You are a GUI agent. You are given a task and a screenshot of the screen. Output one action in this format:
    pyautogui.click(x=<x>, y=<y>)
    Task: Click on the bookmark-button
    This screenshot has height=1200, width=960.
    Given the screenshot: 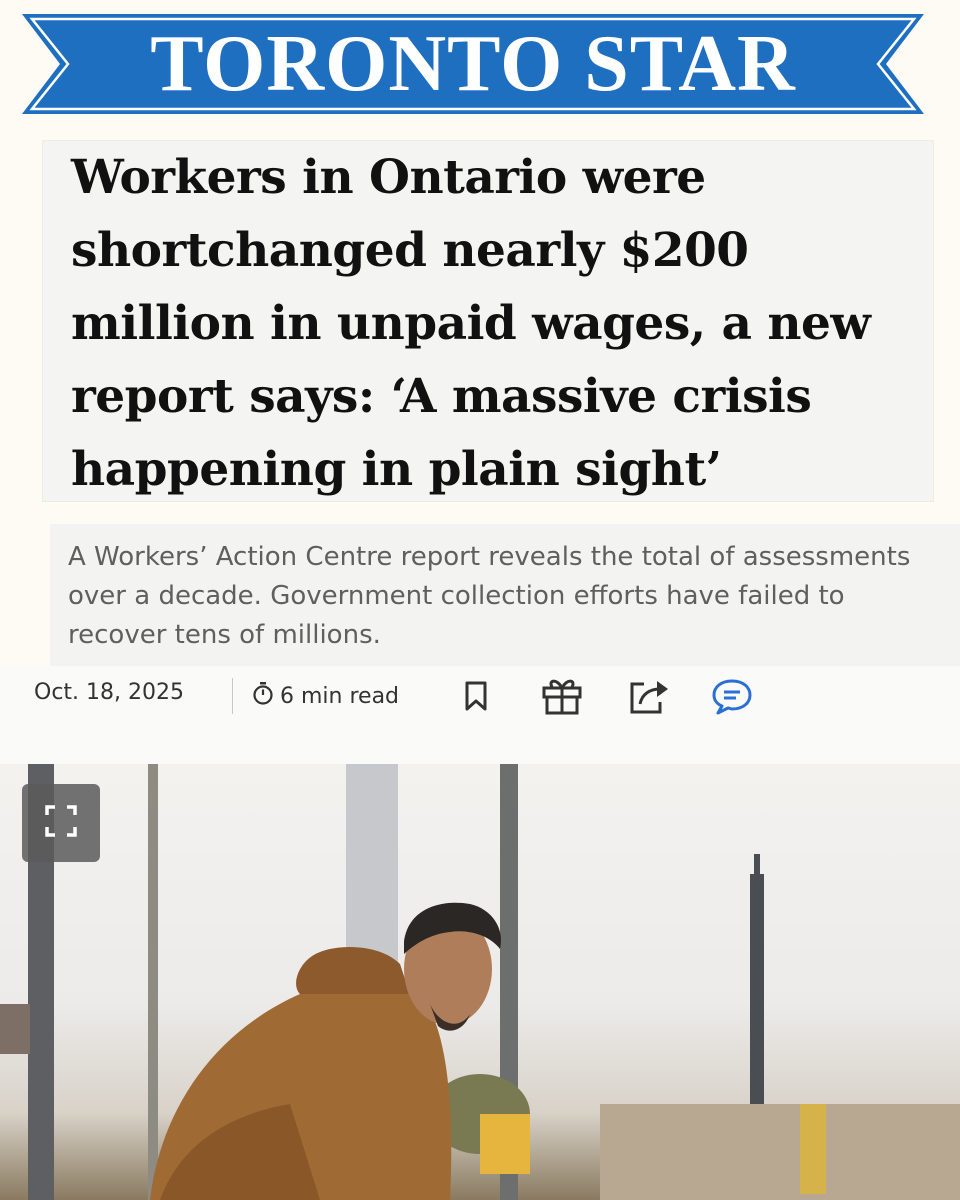 What is the action you would take?
    pyautogui.click(x=476, y=698)
    